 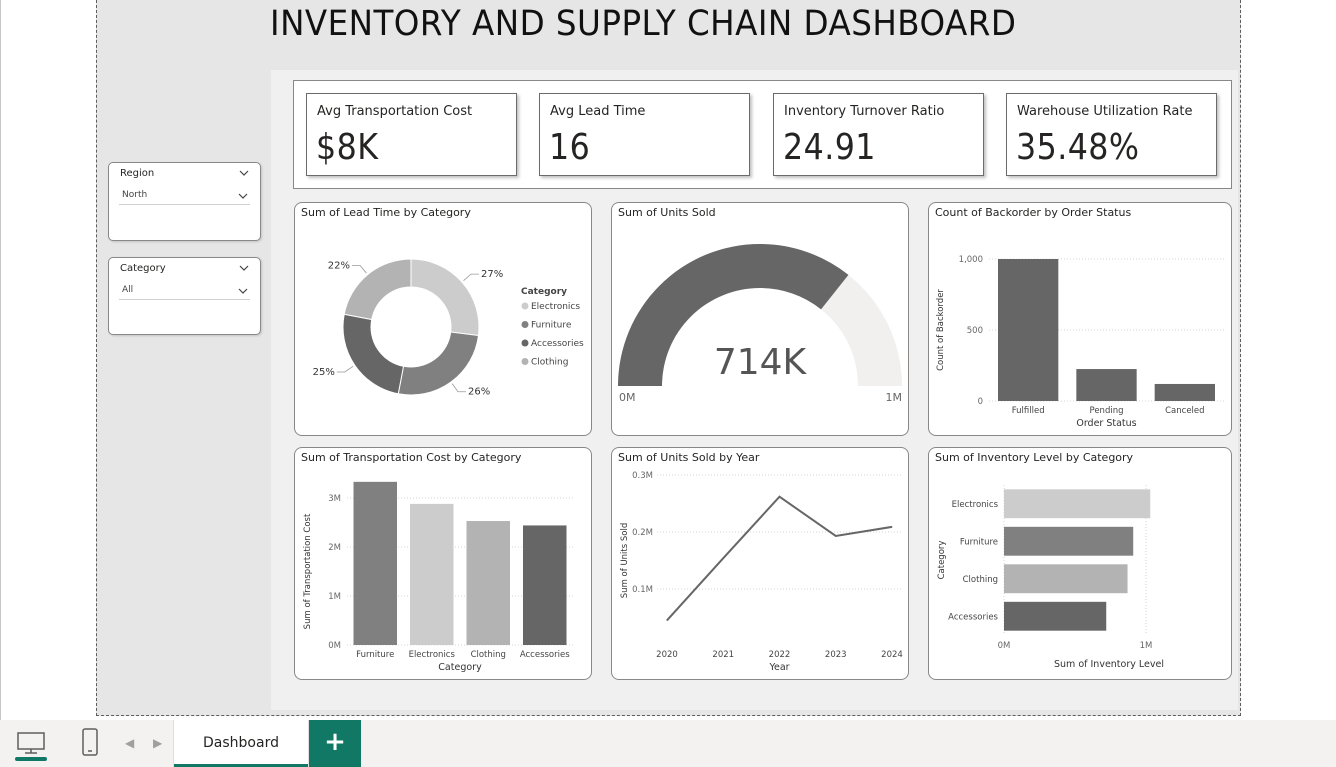 I want to click on region-dropdown: North, so click(x=184, y=197).